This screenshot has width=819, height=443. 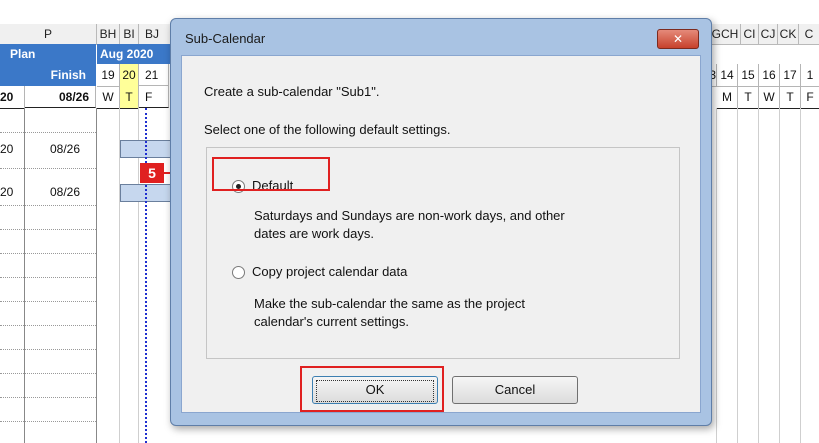 What do you see at coordinates (133, 54) in the screenshot?
I see `month-header: Aug 2020` at bounding box center [133, 54].